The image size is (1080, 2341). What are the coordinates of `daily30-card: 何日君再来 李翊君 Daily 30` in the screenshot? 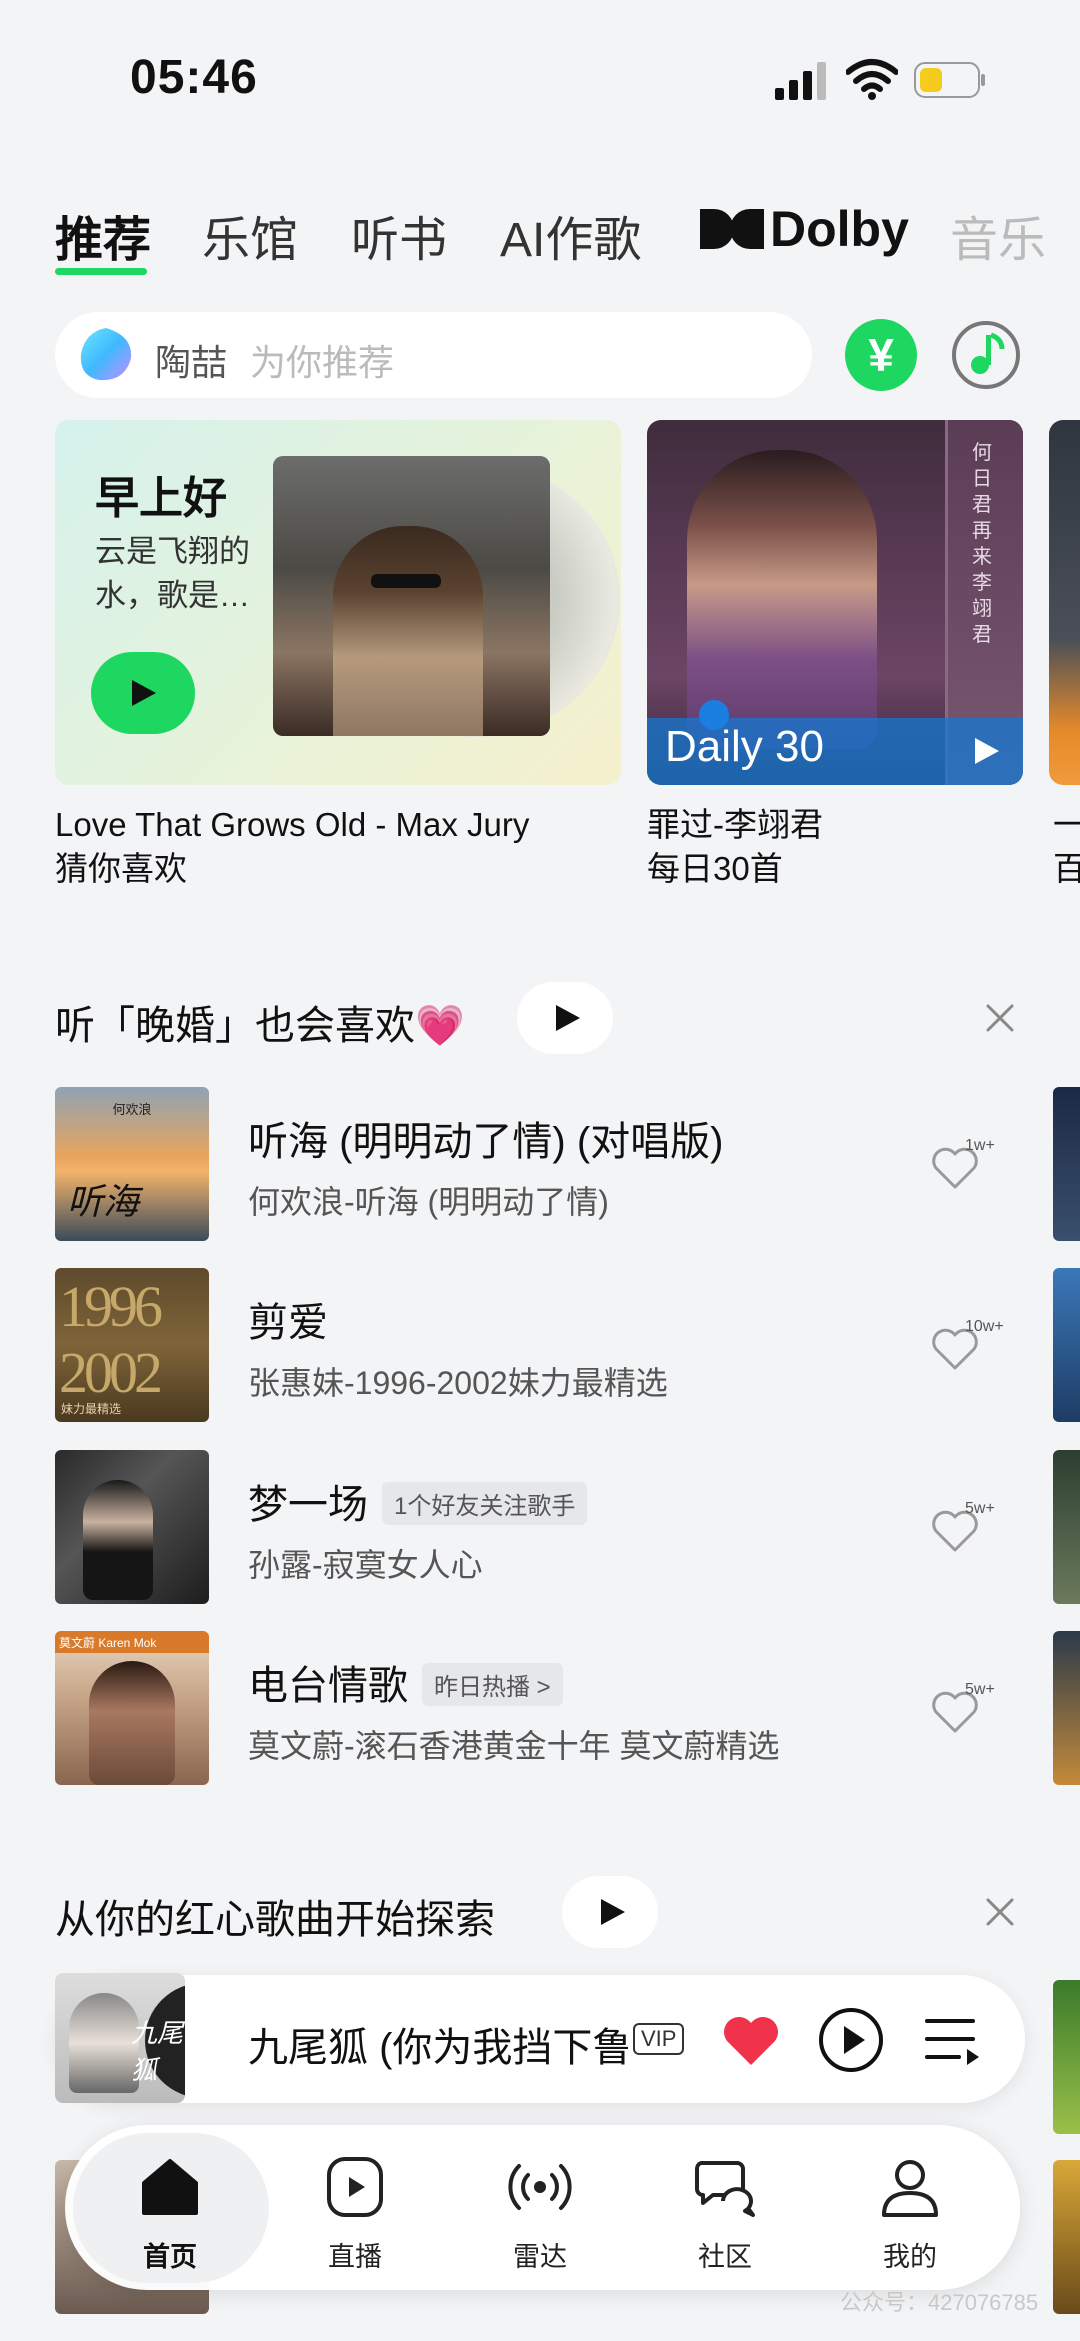 It's located at (835, 602).